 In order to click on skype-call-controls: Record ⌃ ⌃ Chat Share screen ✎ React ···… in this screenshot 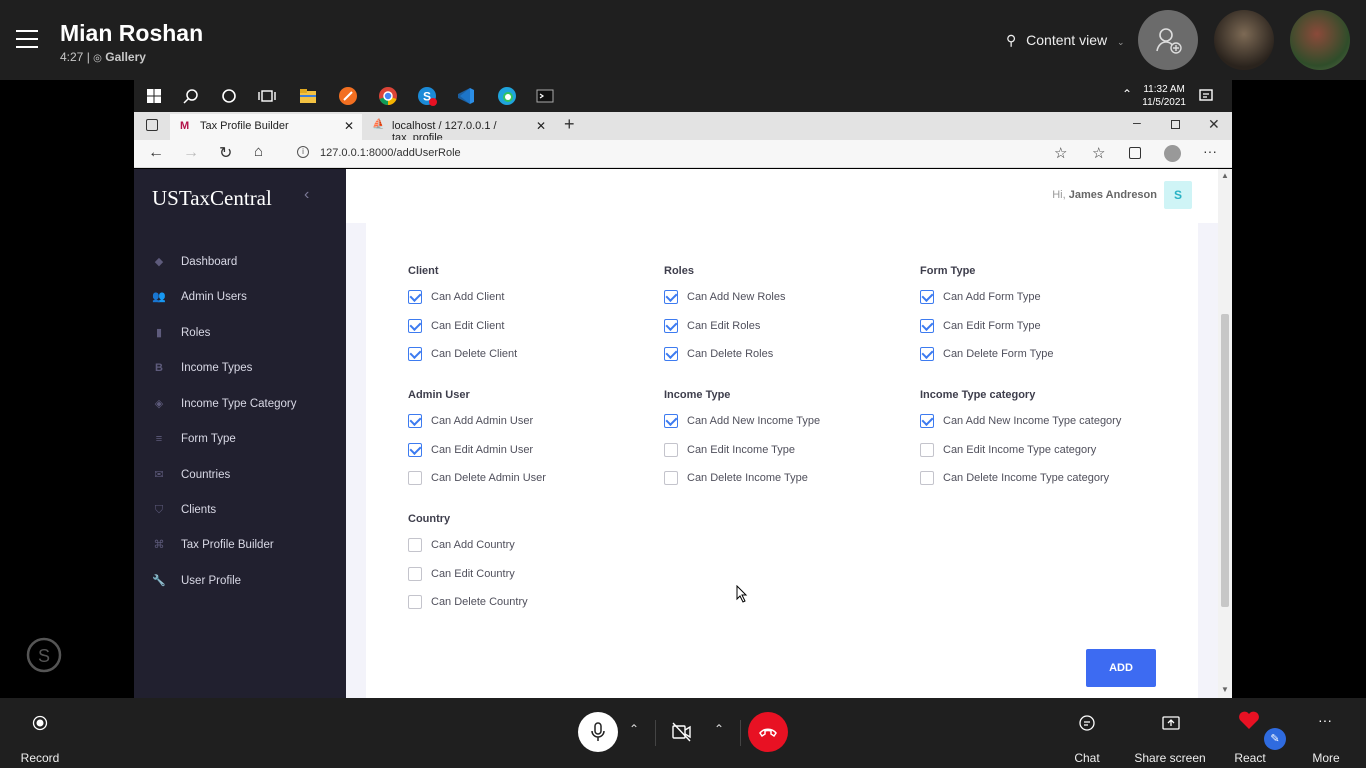, I will do `click(683, 733)`.